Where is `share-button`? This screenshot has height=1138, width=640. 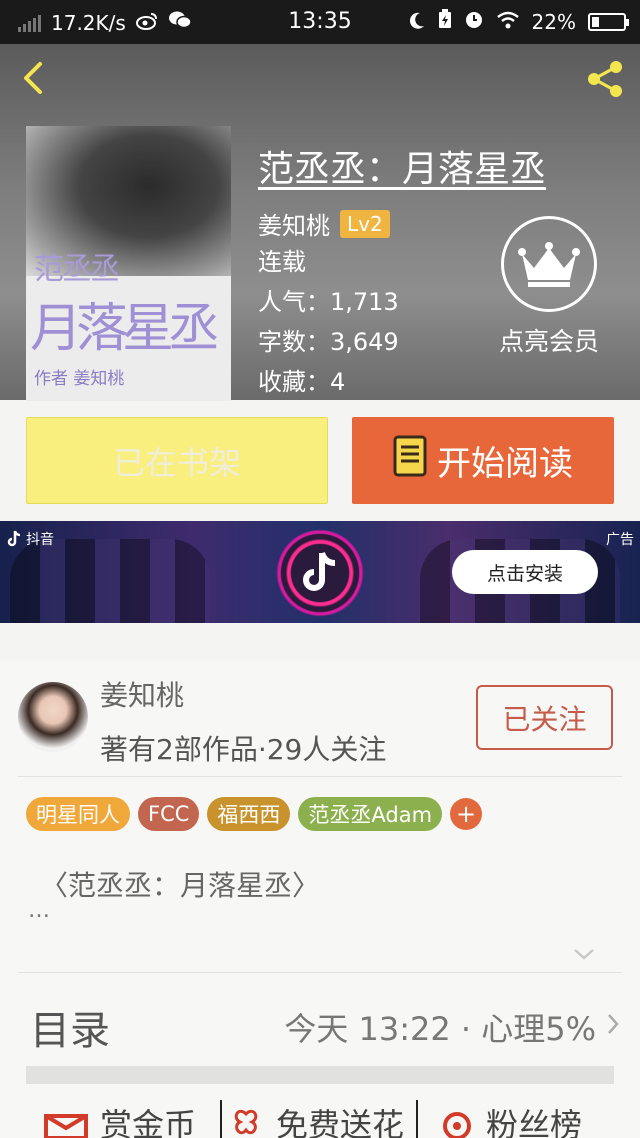 share-button is located at coordinates (605, 79).